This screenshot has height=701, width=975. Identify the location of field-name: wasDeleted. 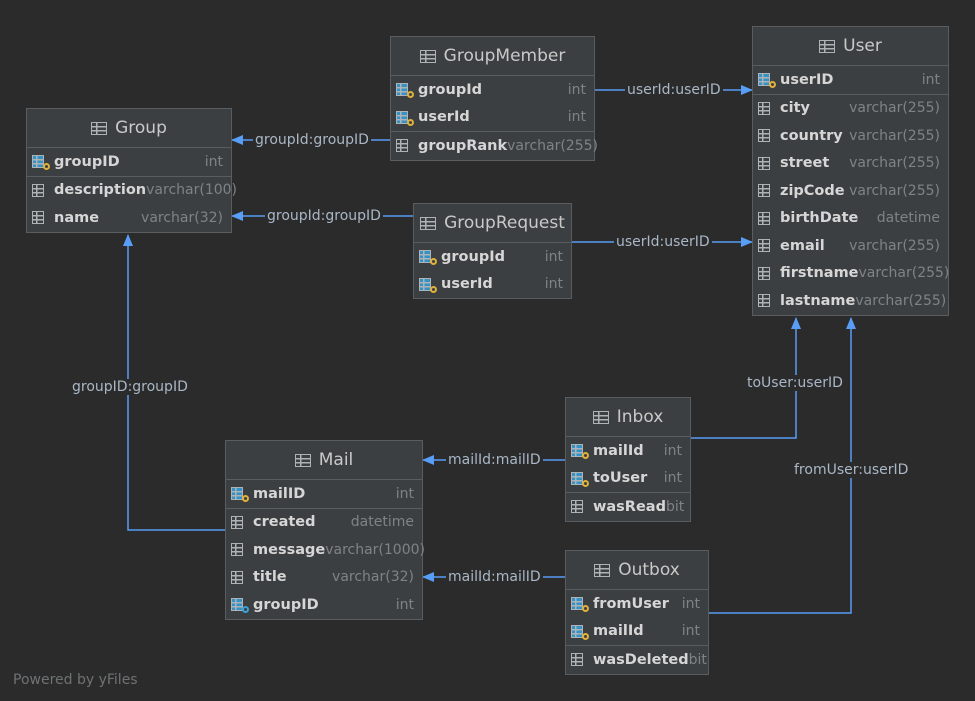
(641, 659).